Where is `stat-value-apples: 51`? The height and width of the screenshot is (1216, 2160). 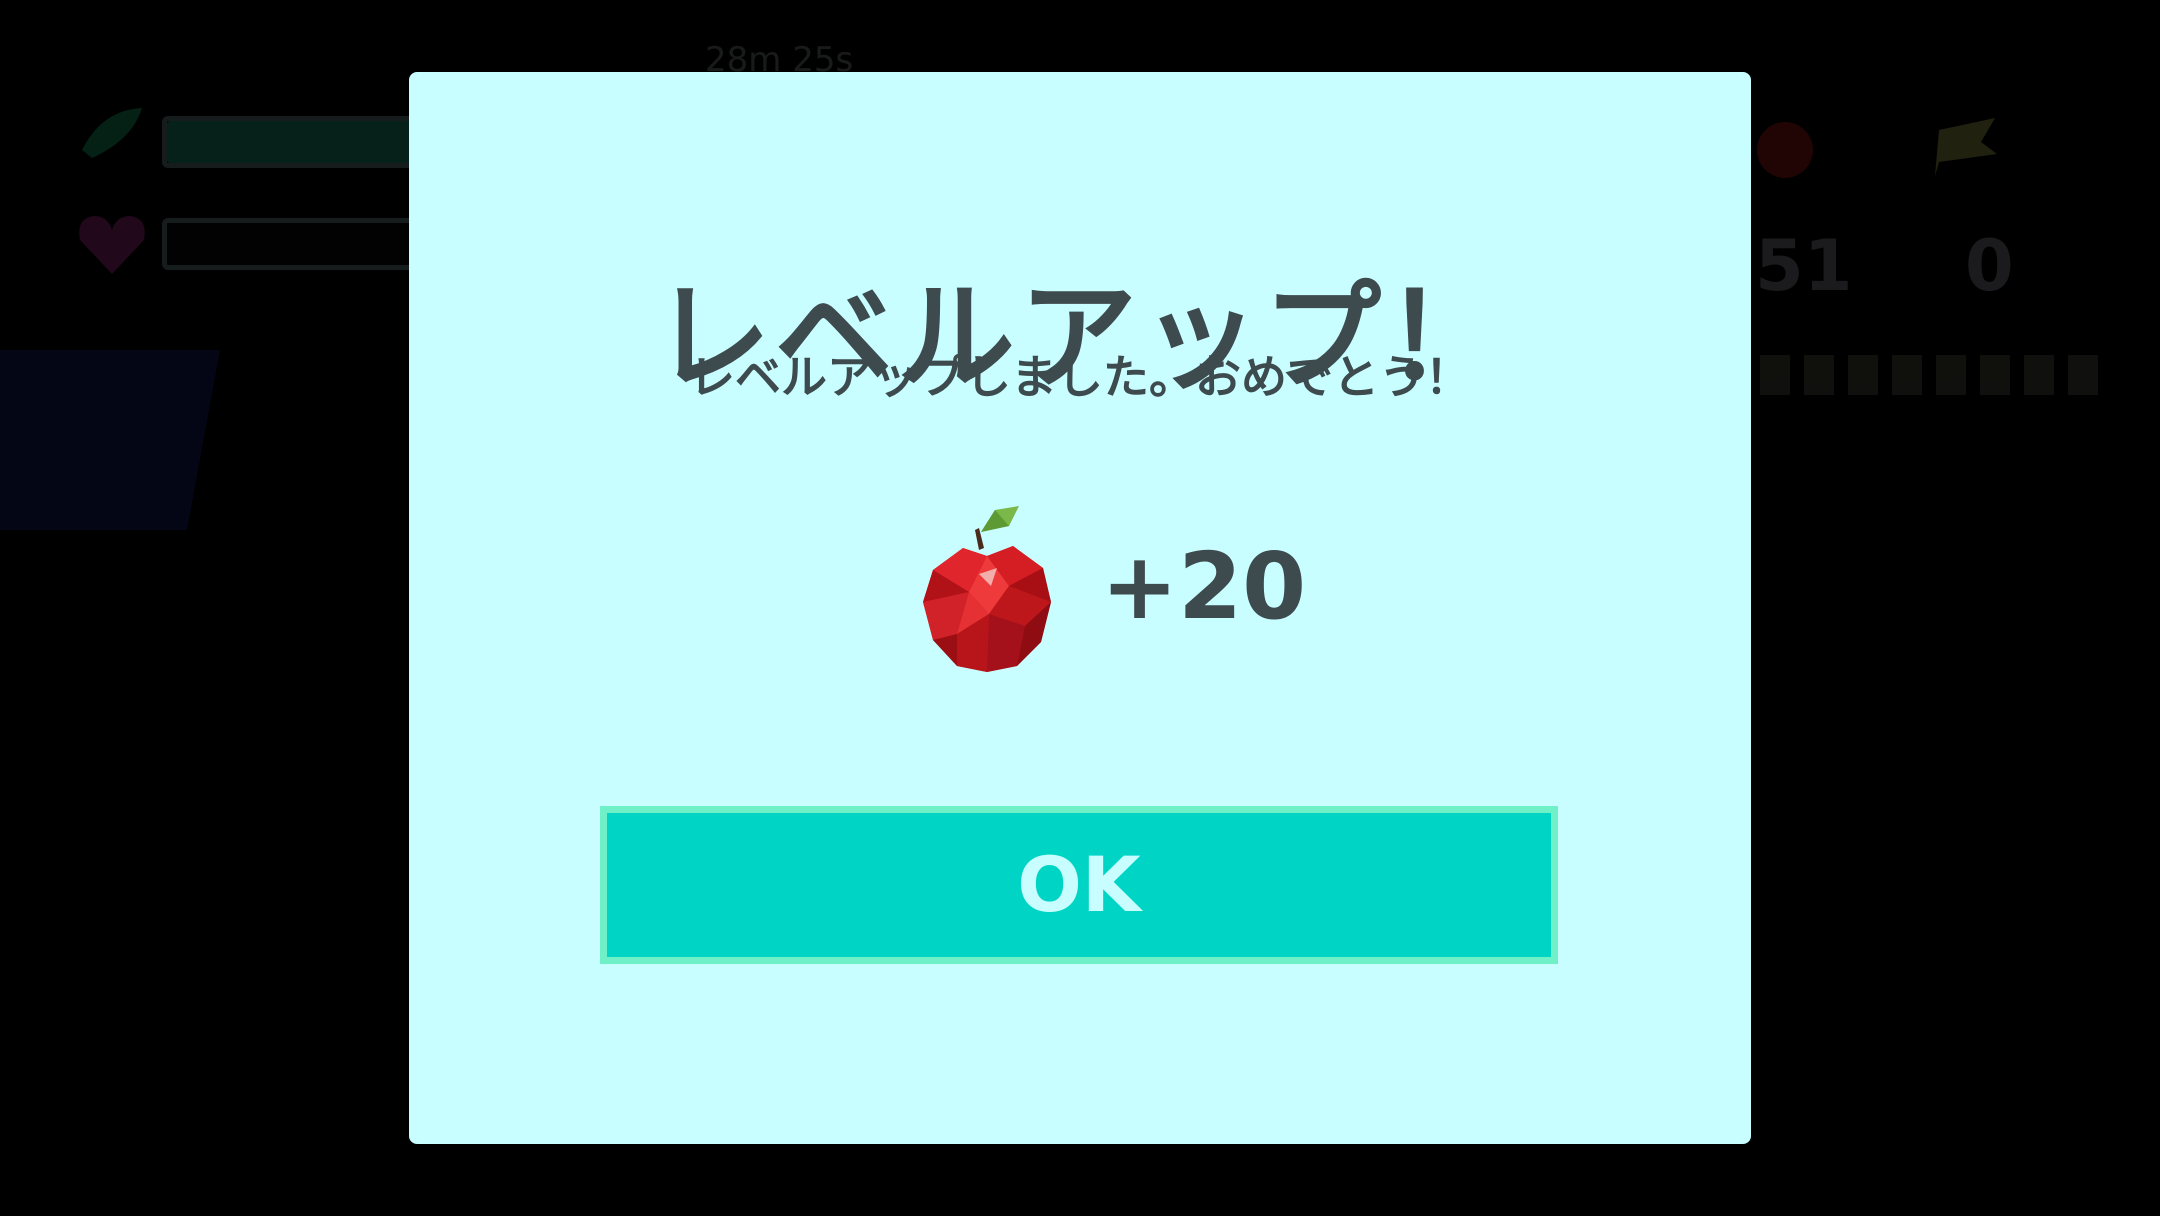 stat-value-apples: 51 is located at coordinates (1804, 266).